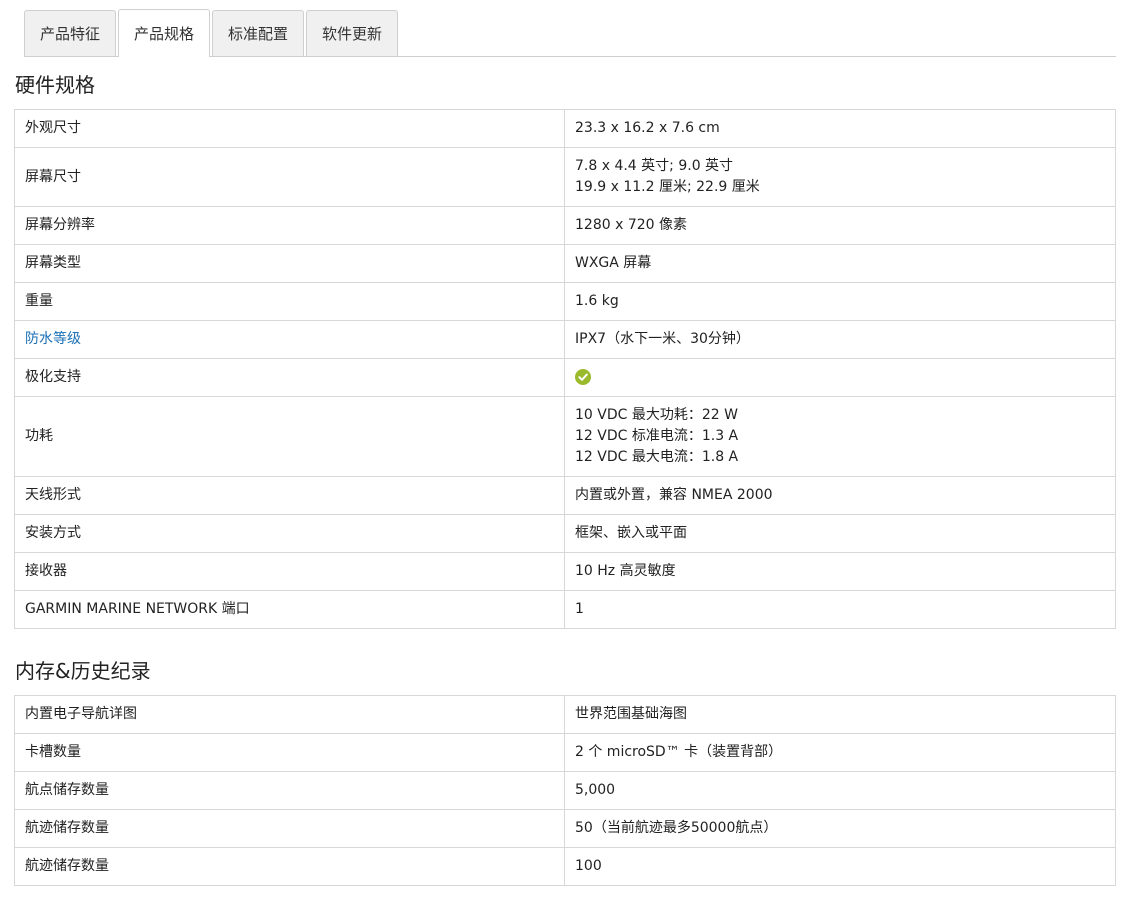 This screenshot has width=1131, height=903. I want to click on spec-value: 23.3 x 16.2 x 7.6 cm, so click(840, 128).